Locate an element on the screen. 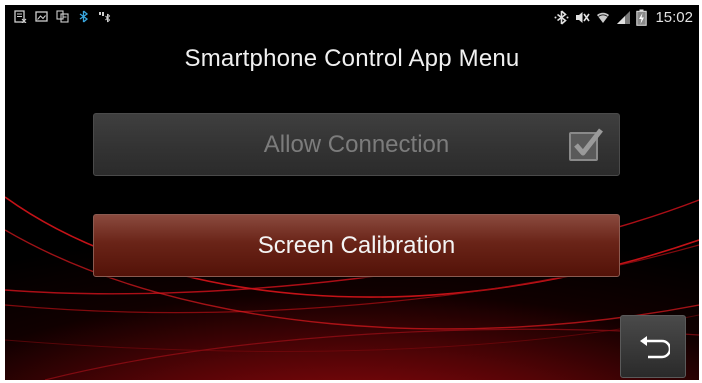 The image size is (702, 383). allow-connection-label: Allow Connection is located at coordinates (356, 144).